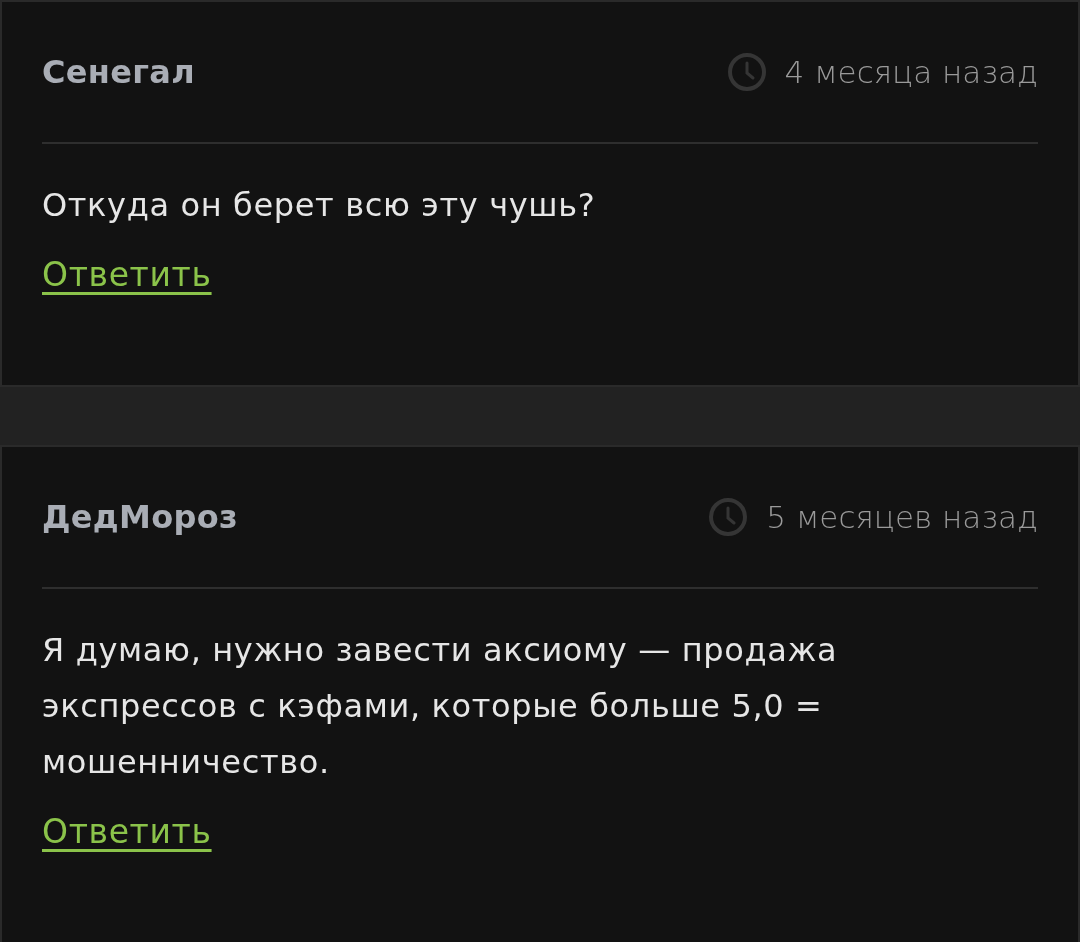 This screenshot has height=942, width=1080. What do you see at coordinates (140, 517) in the screenshot?
I see `comment-author: ДедМороз` at bounding box center [140, 517].